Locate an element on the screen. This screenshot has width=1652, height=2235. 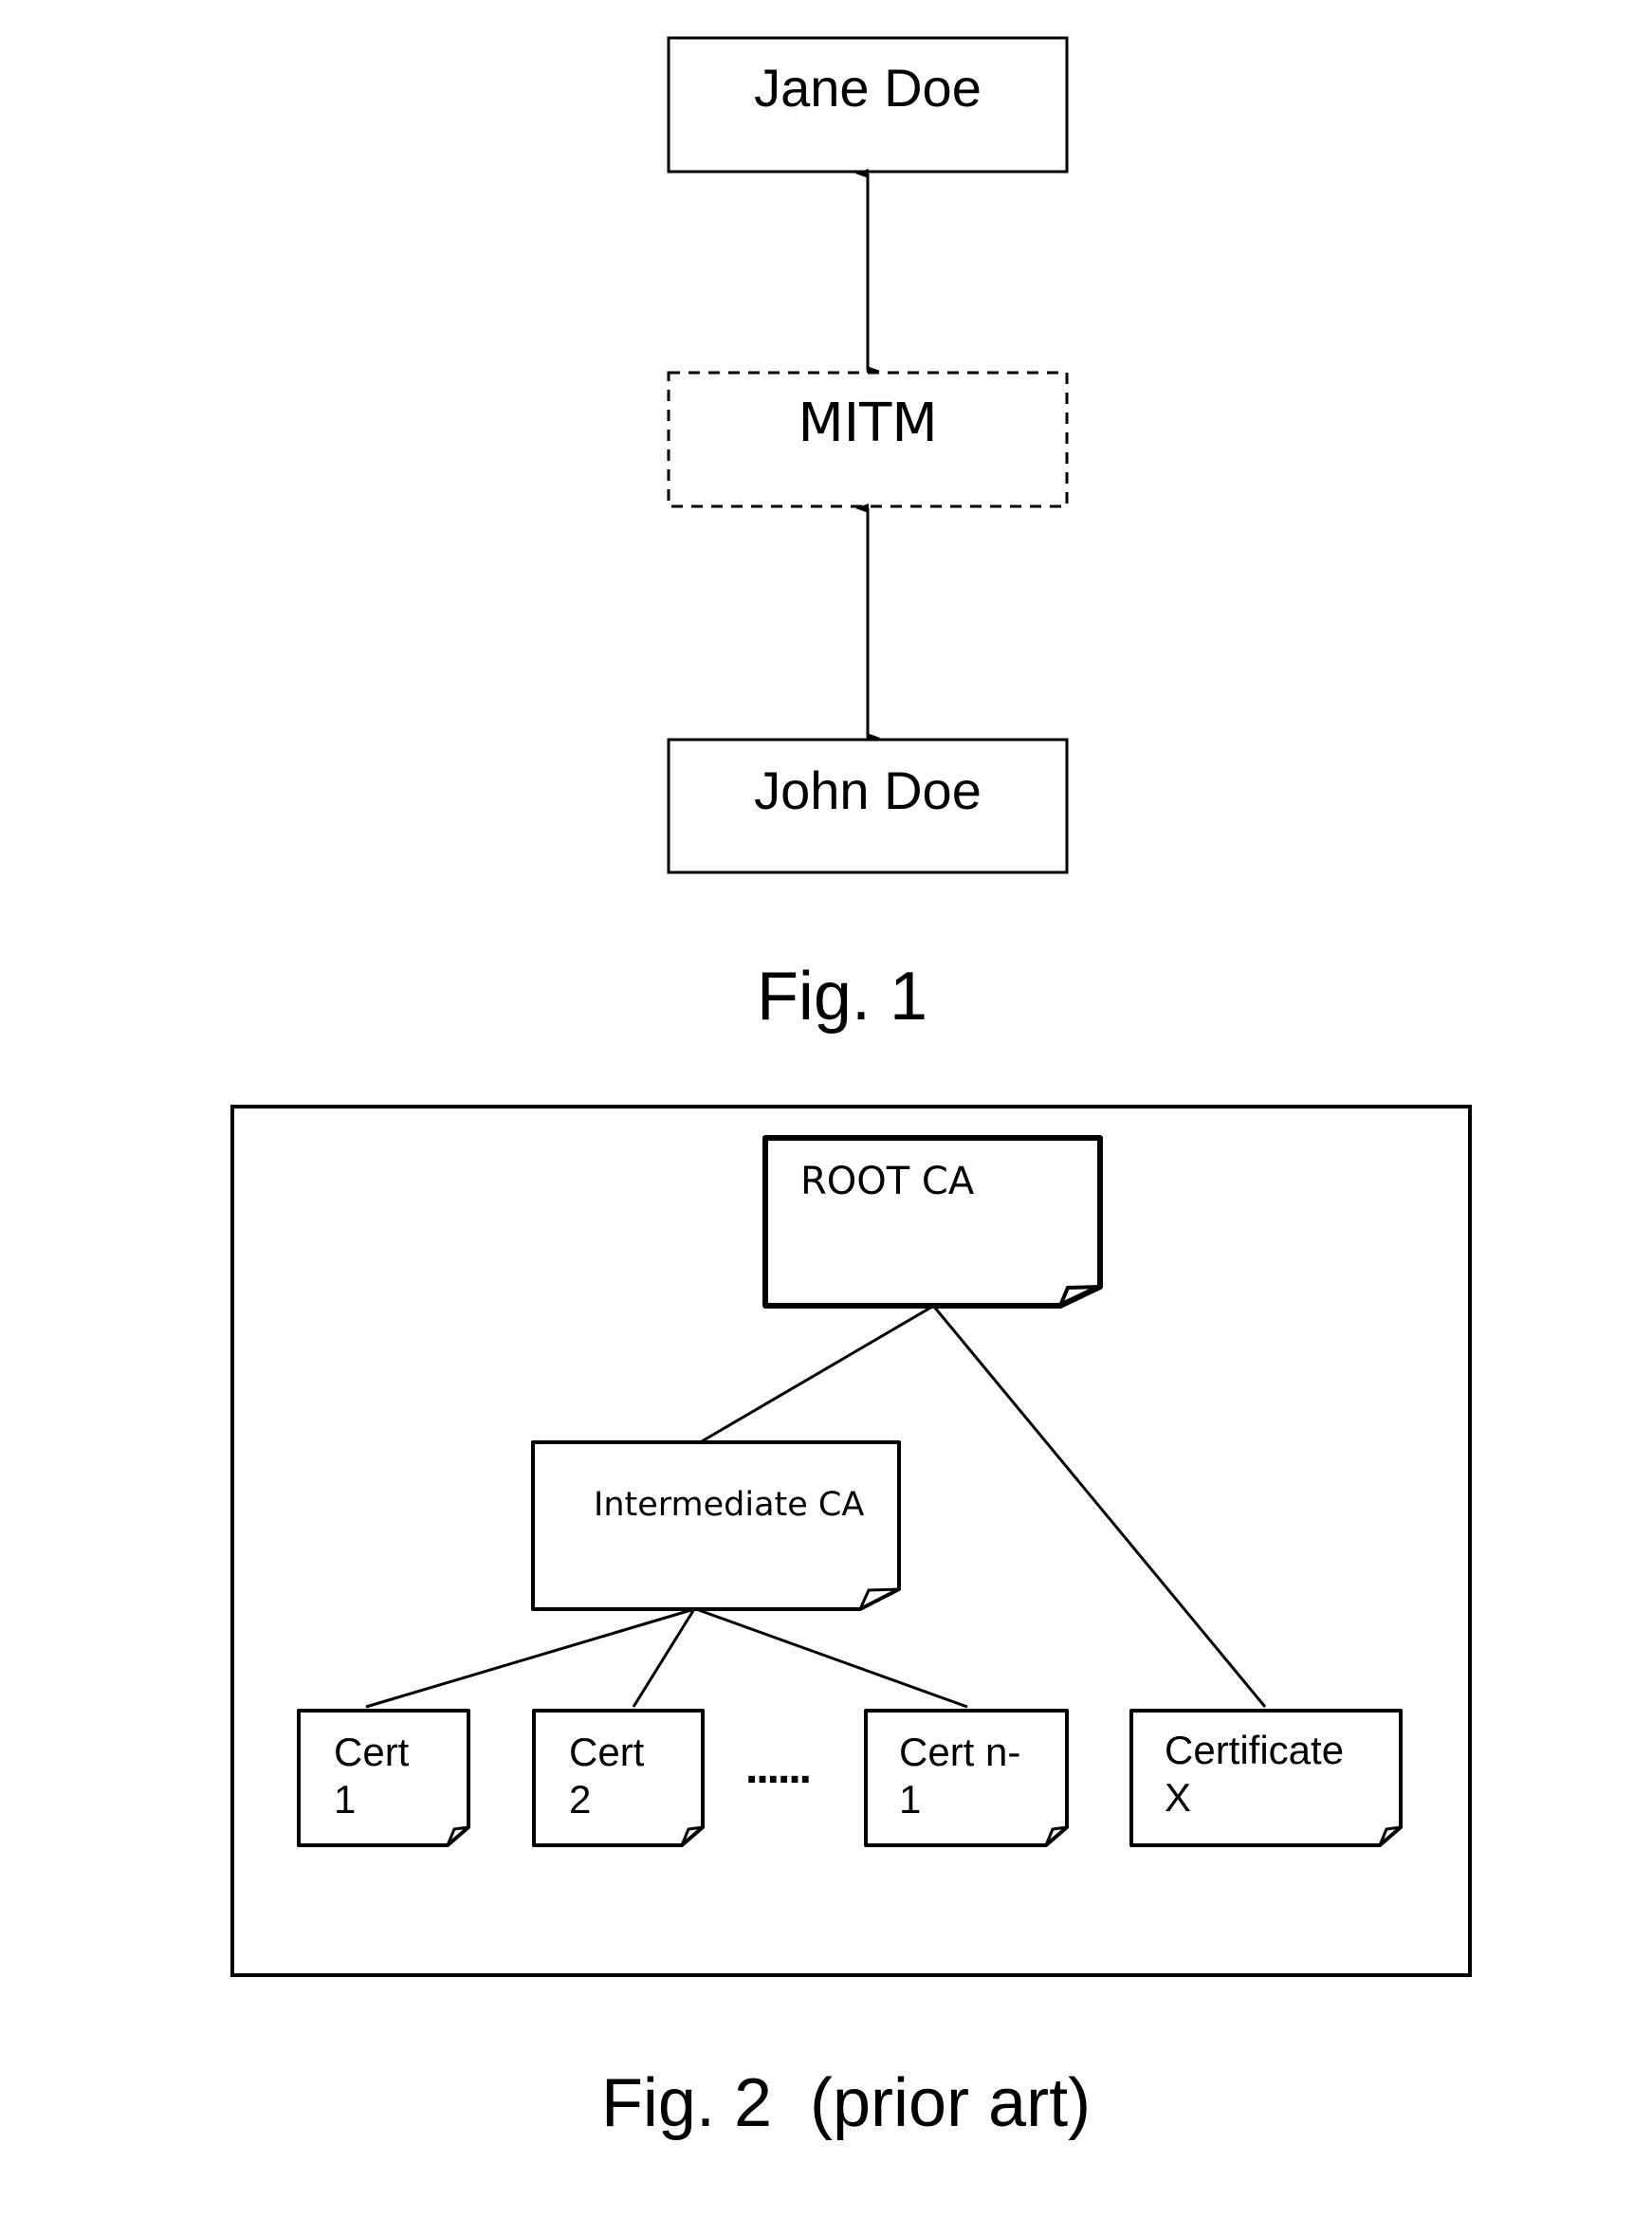
jane-doe-label: Jane Doe is located at coordinates (868, 88).